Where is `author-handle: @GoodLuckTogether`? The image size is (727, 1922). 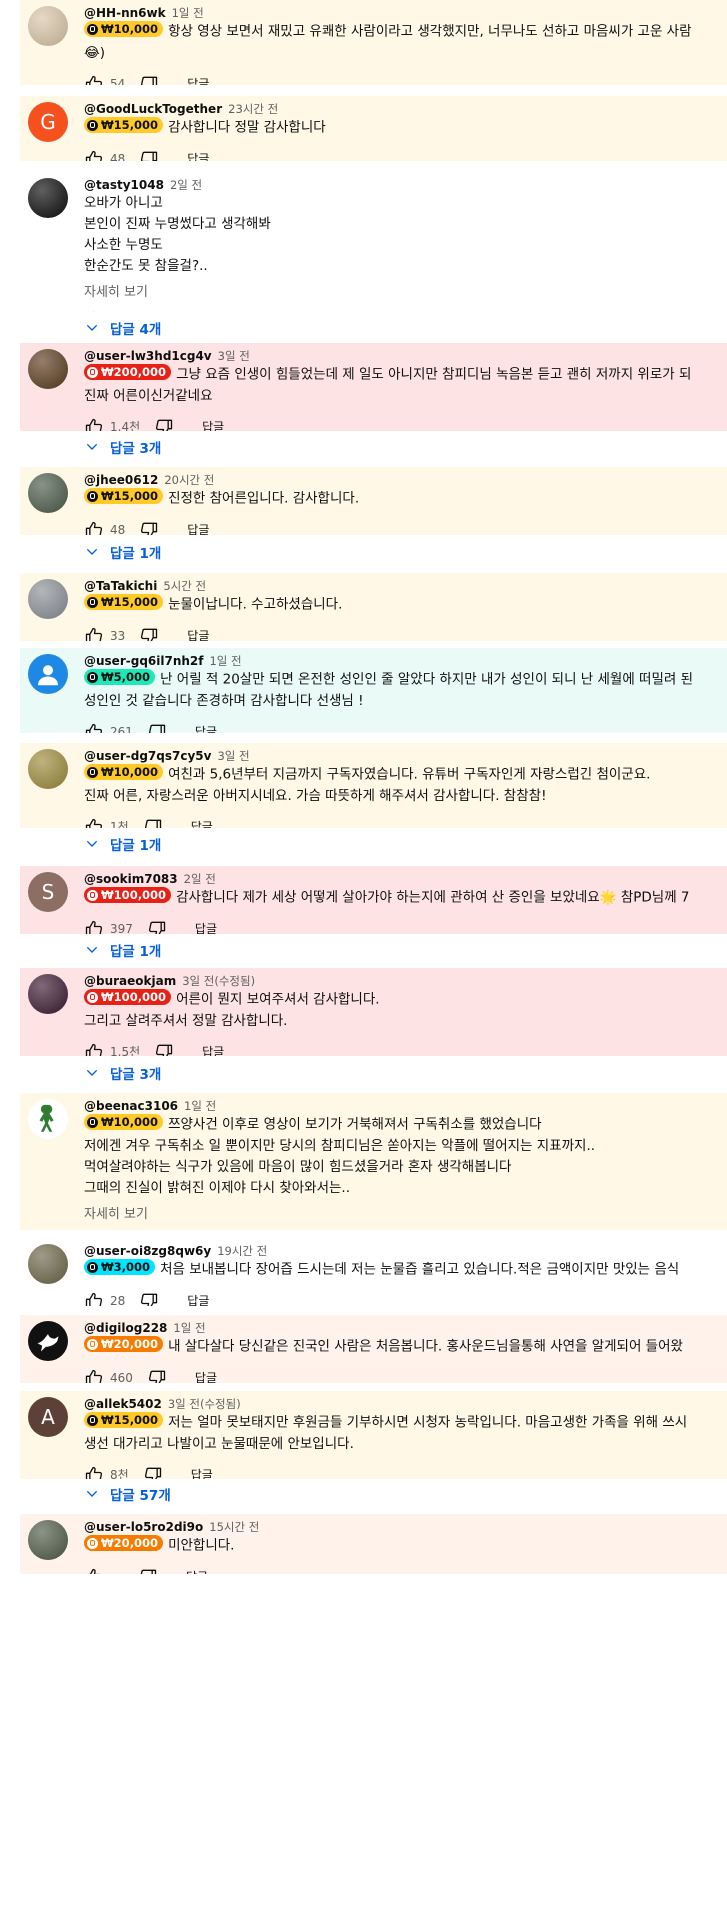
author-handle: @GoodLuckTogether is located at coordinates (153, 109).